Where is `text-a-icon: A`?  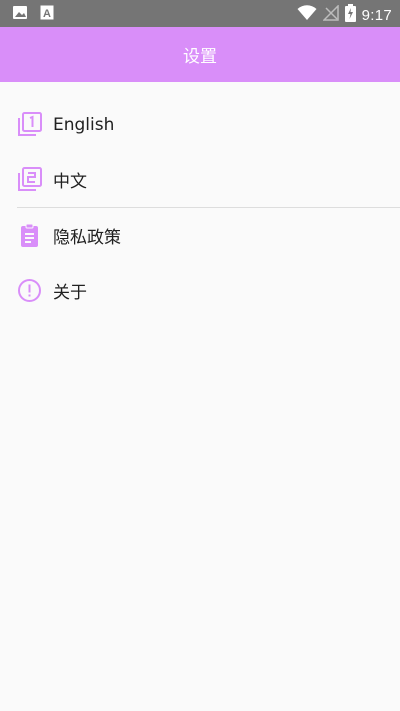 text-a-icon: A is located at coordinates (47, 14).